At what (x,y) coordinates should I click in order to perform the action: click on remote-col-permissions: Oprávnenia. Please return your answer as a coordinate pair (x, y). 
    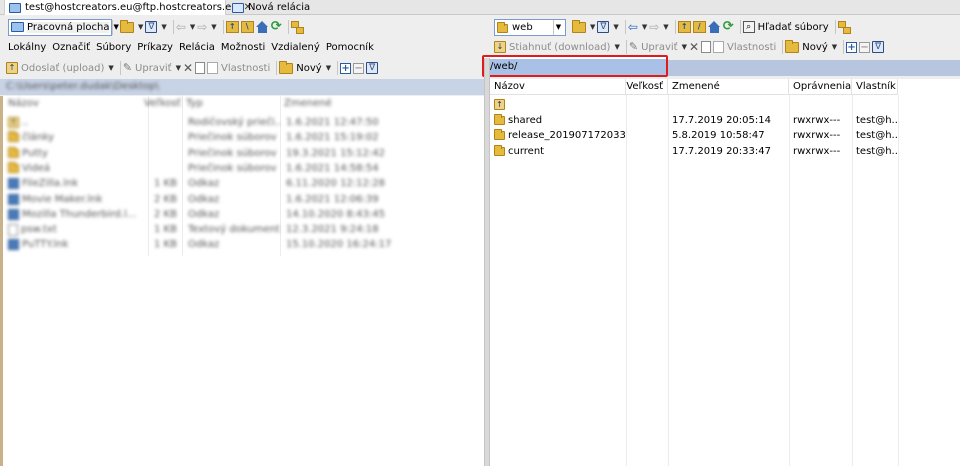
    Looking at the image, I should click on (820, 87).